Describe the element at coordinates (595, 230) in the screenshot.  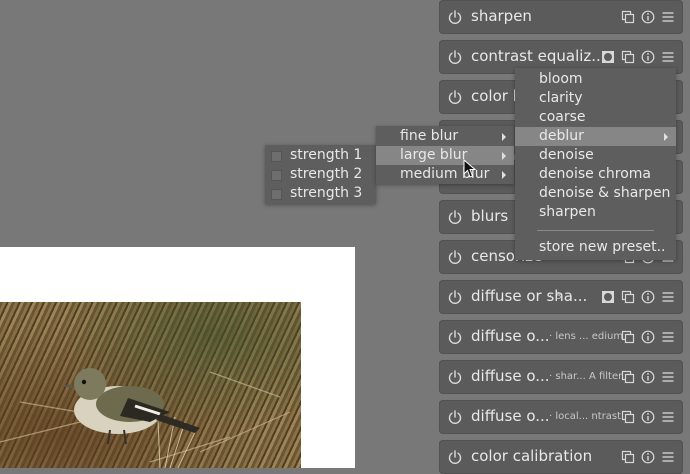
I see `menu-separator` at that location.